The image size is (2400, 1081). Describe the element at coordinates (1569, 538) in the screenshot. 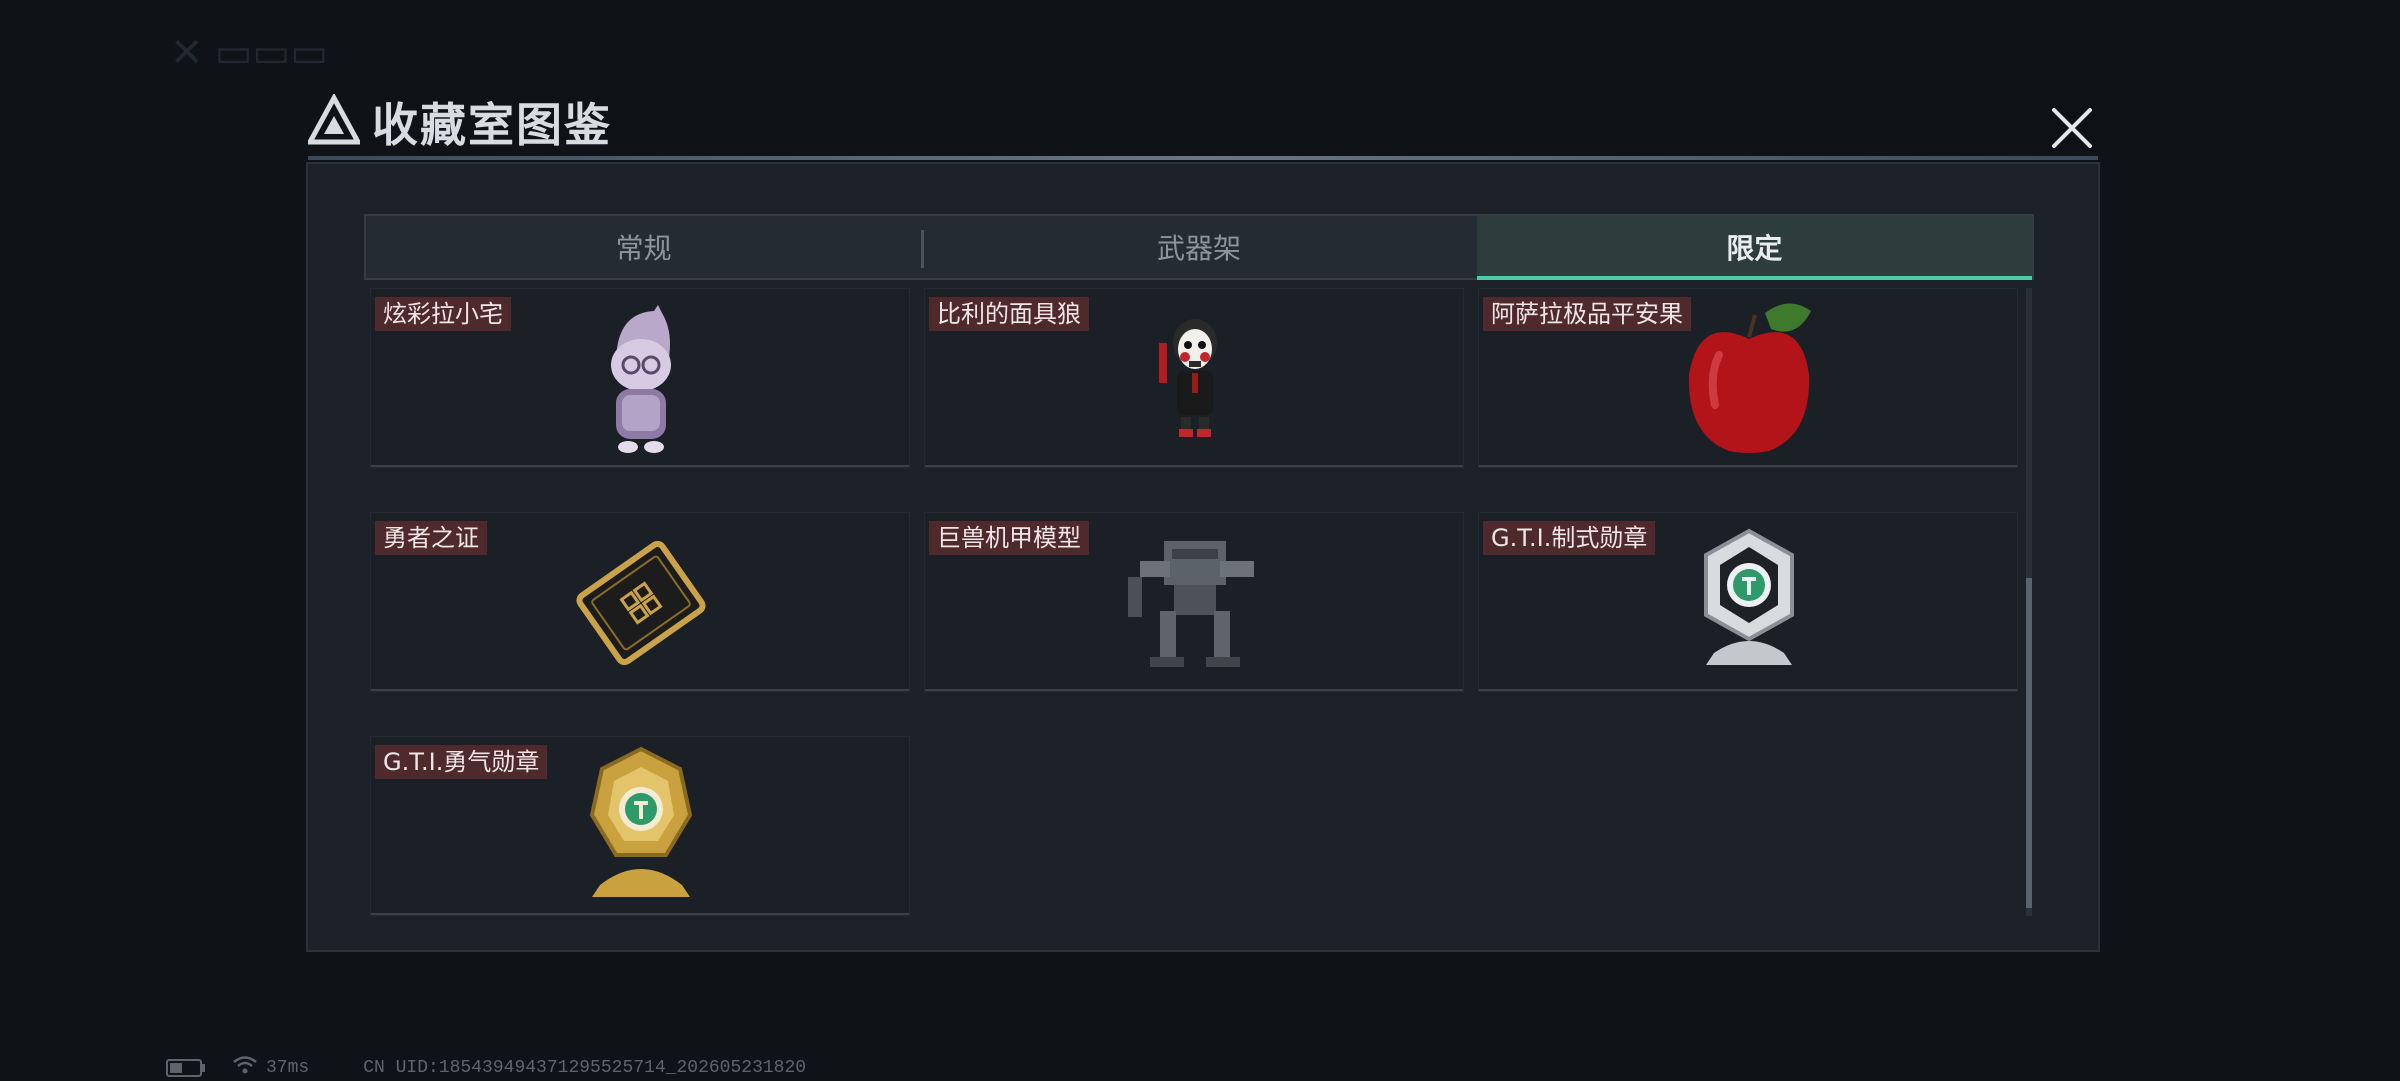

I see `item-label: G.T.I.制式勋章` at that location.